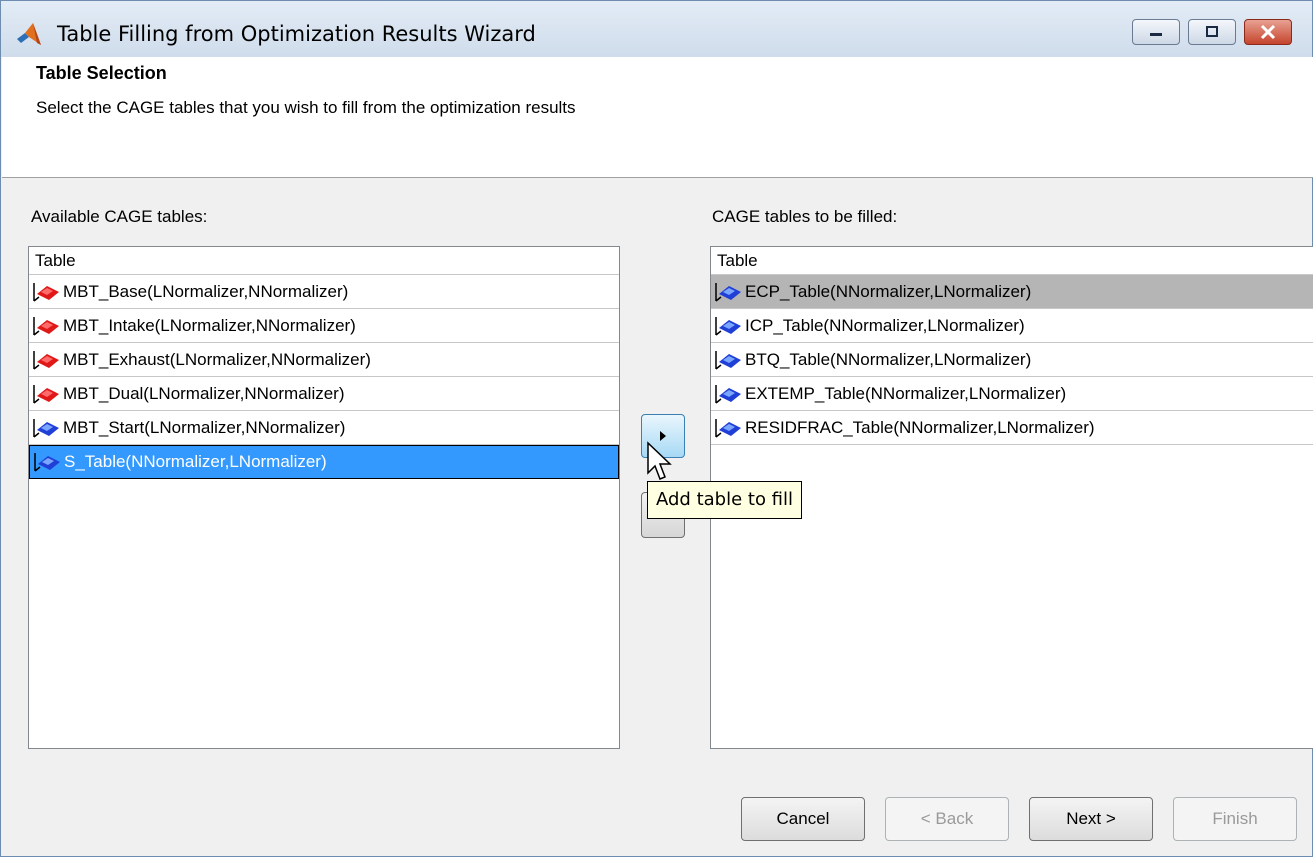 This screenshot has width=1313, height=857. What do you see at coordinates (947, 819) in the screenshot?
I see `back-button: < Back` at bounding box center [947, 819].